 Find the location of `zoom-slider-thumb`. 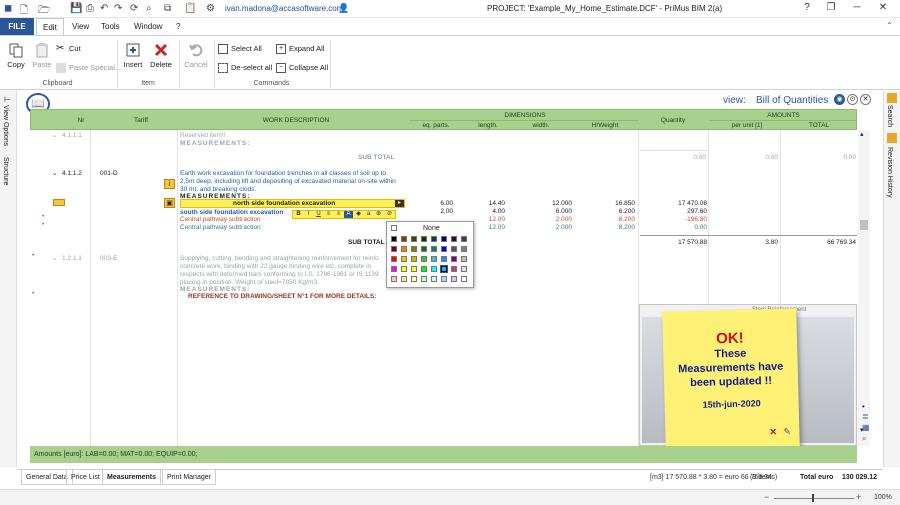

zoom-slider-thumb is located at coordinates (813, 498).